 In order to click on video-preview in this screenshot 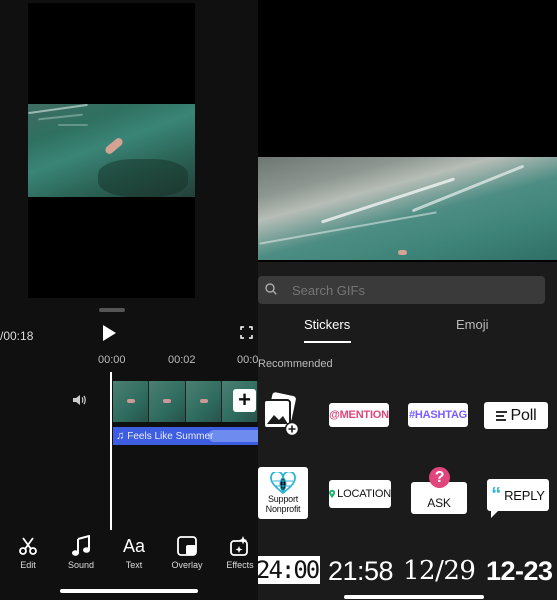, I will do `click(111, 150)`.